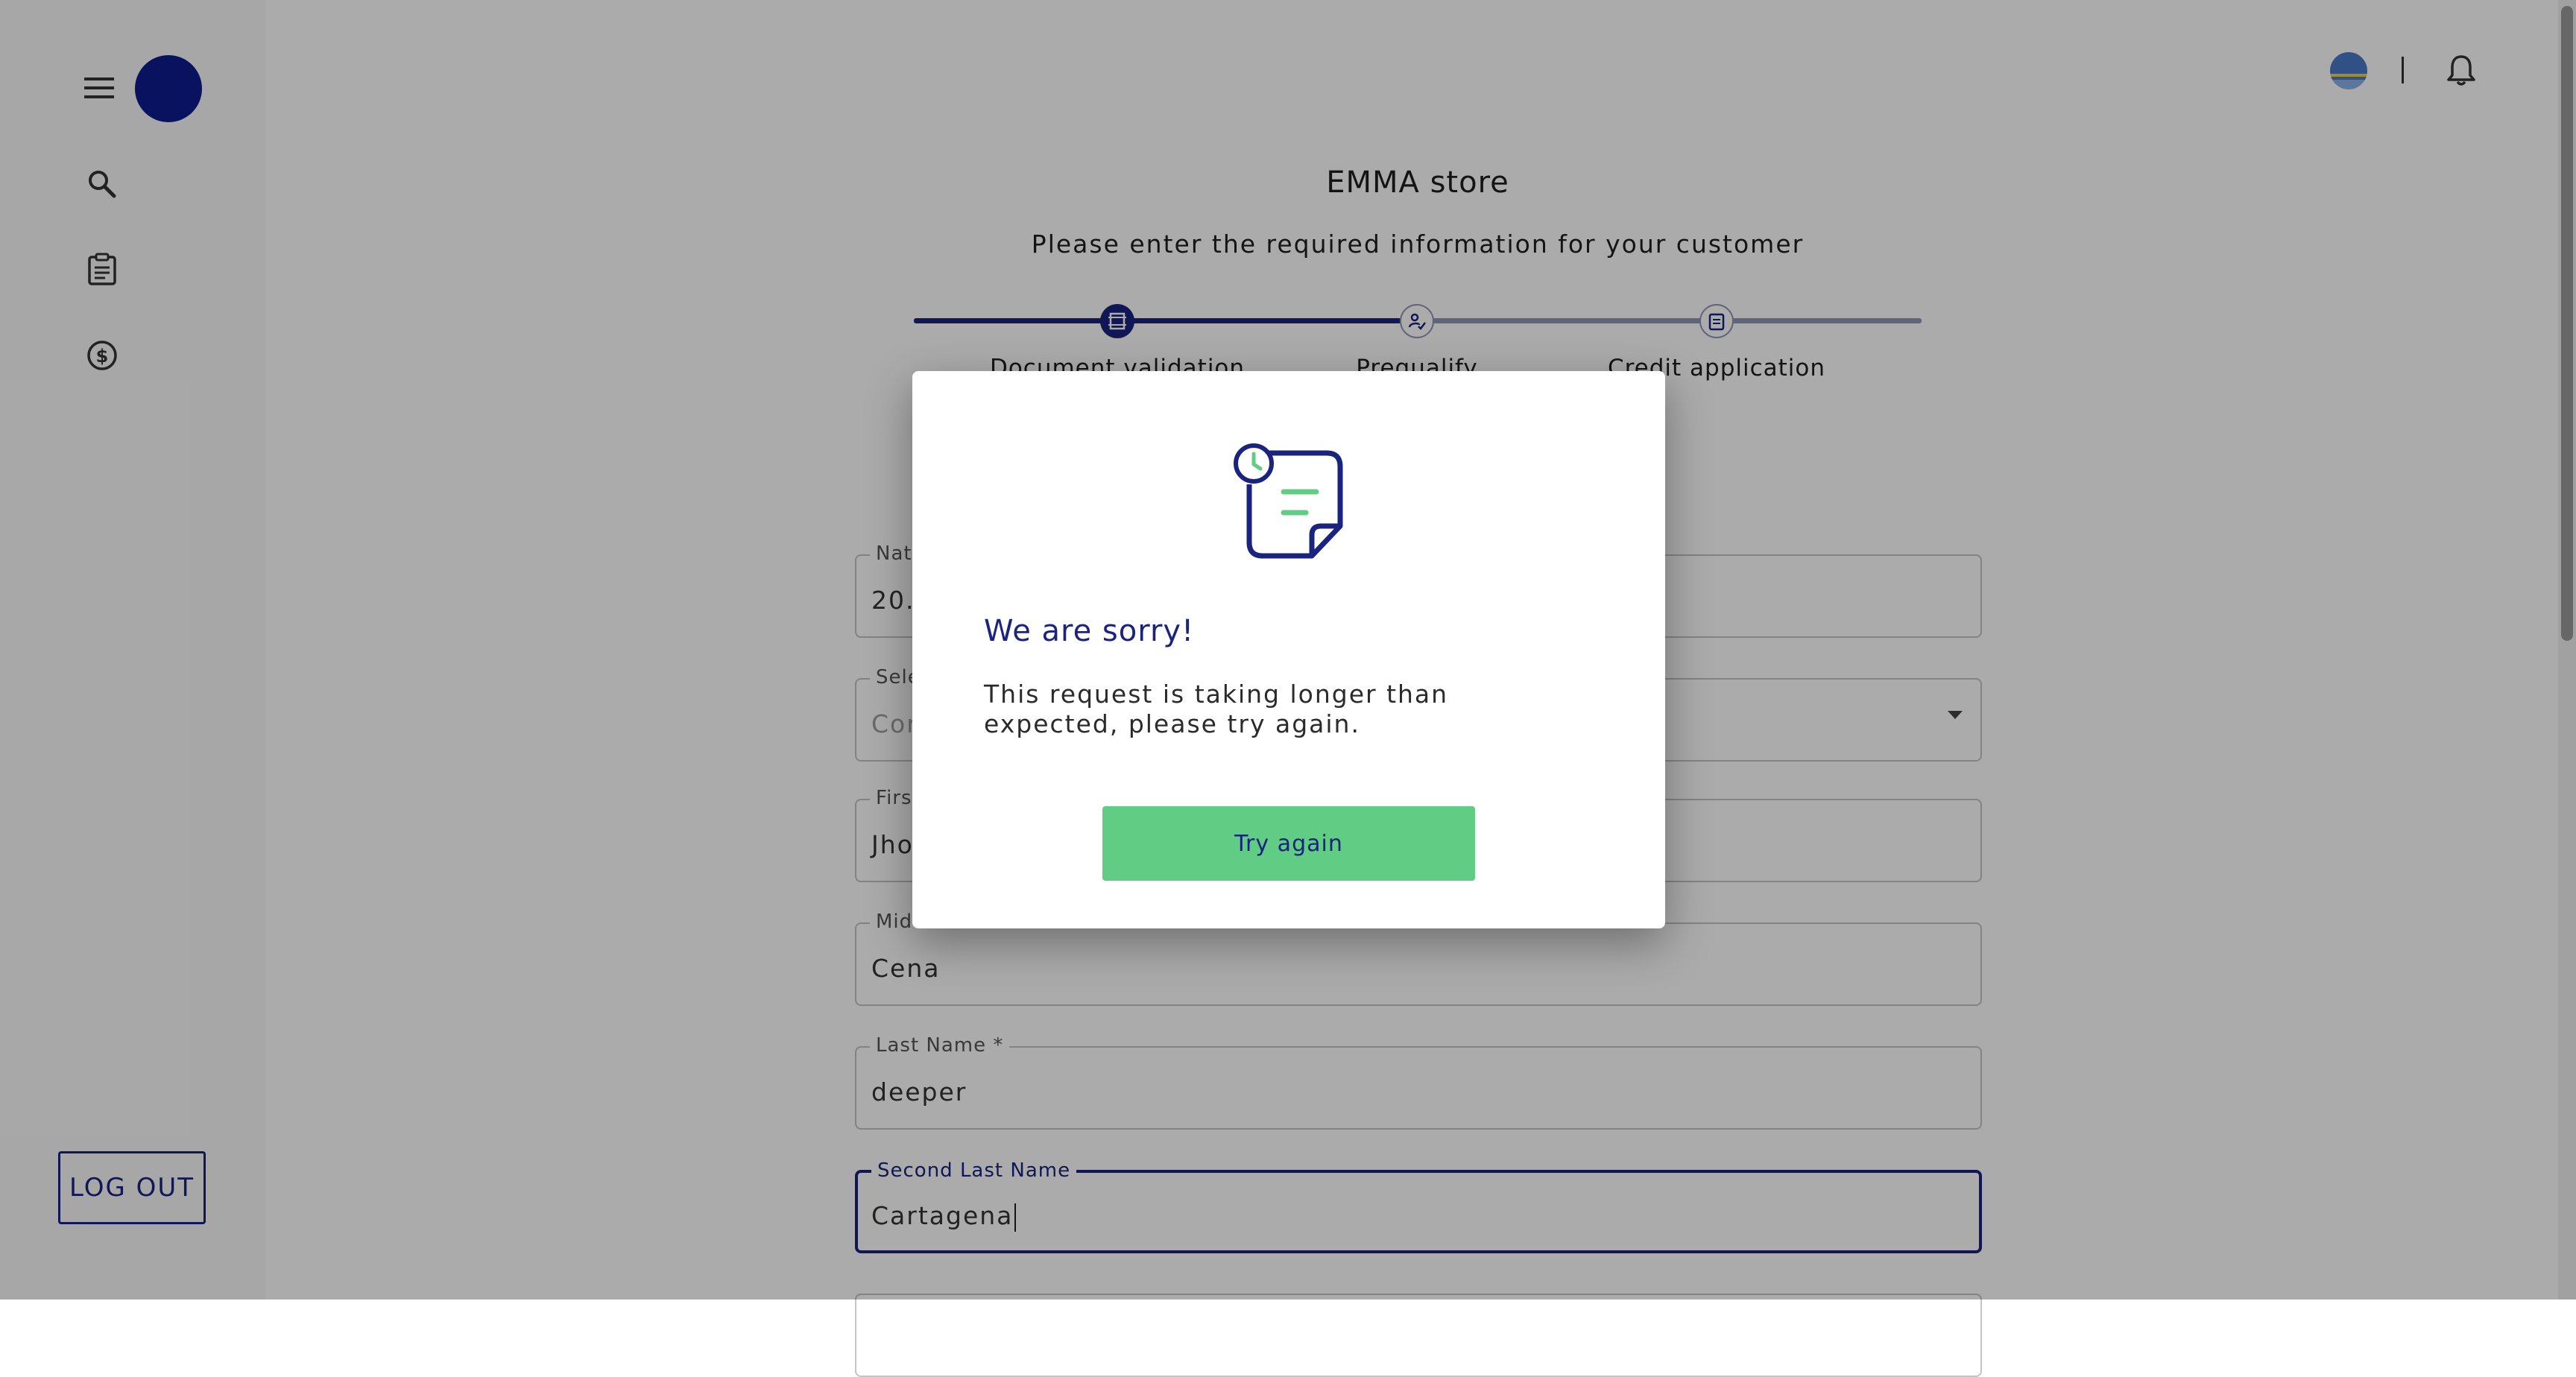  I want to click on next-field, so click(1418, 1335).